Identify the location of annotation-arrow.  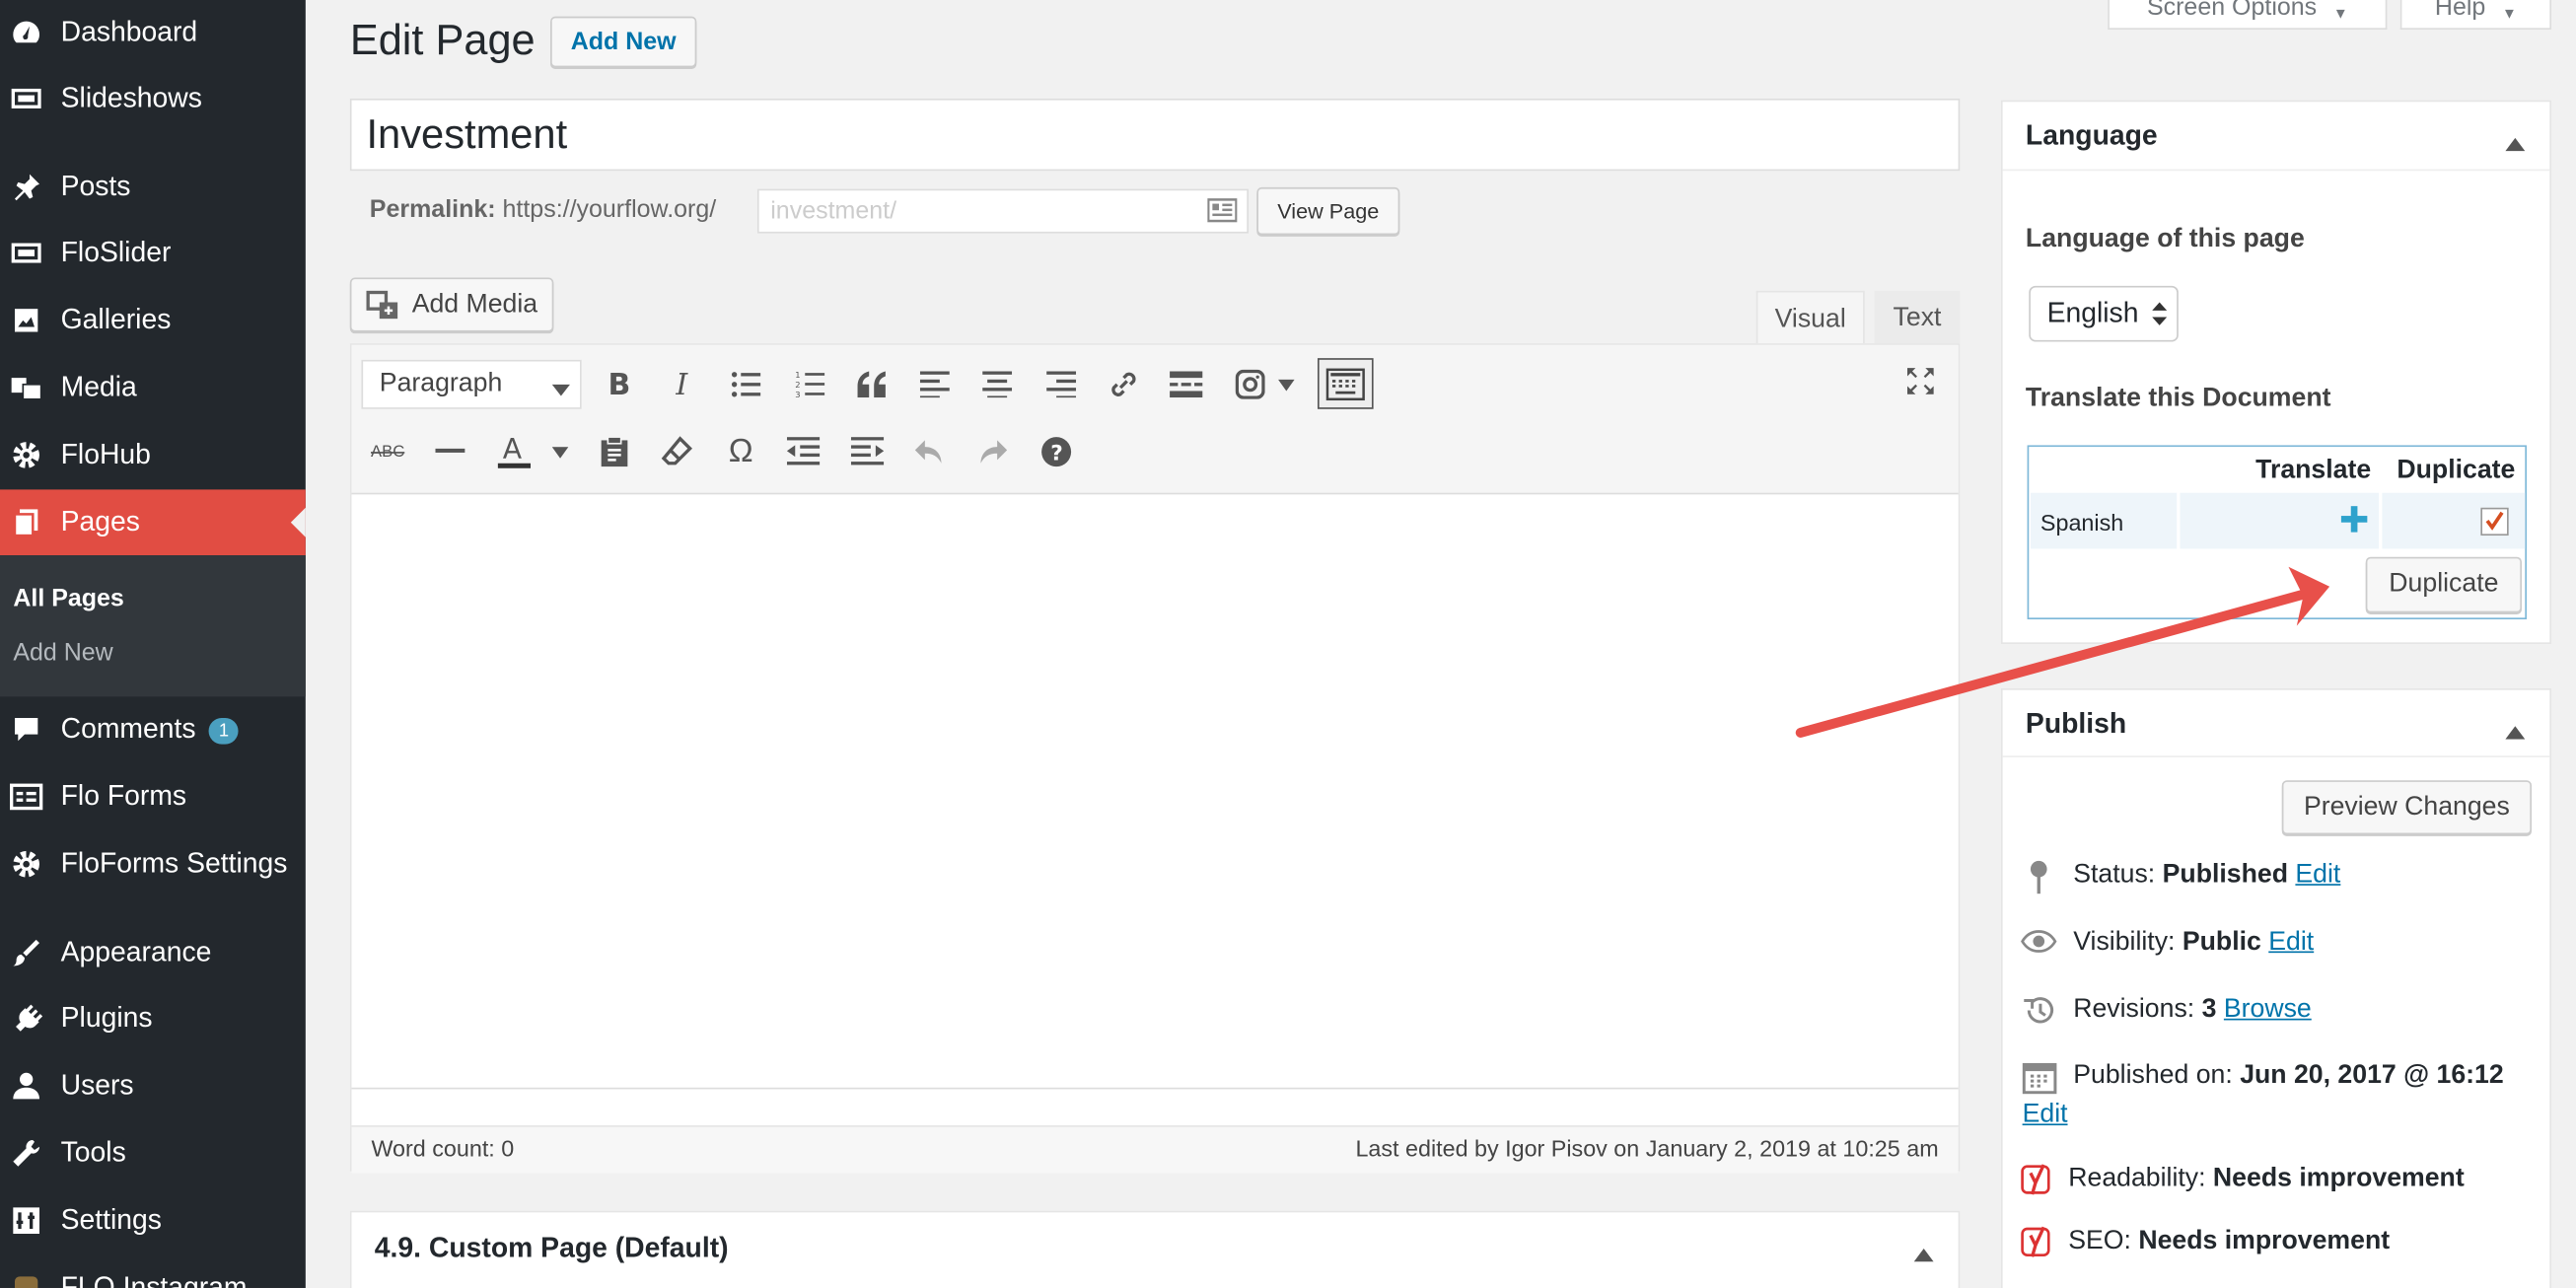
(2062, 652).